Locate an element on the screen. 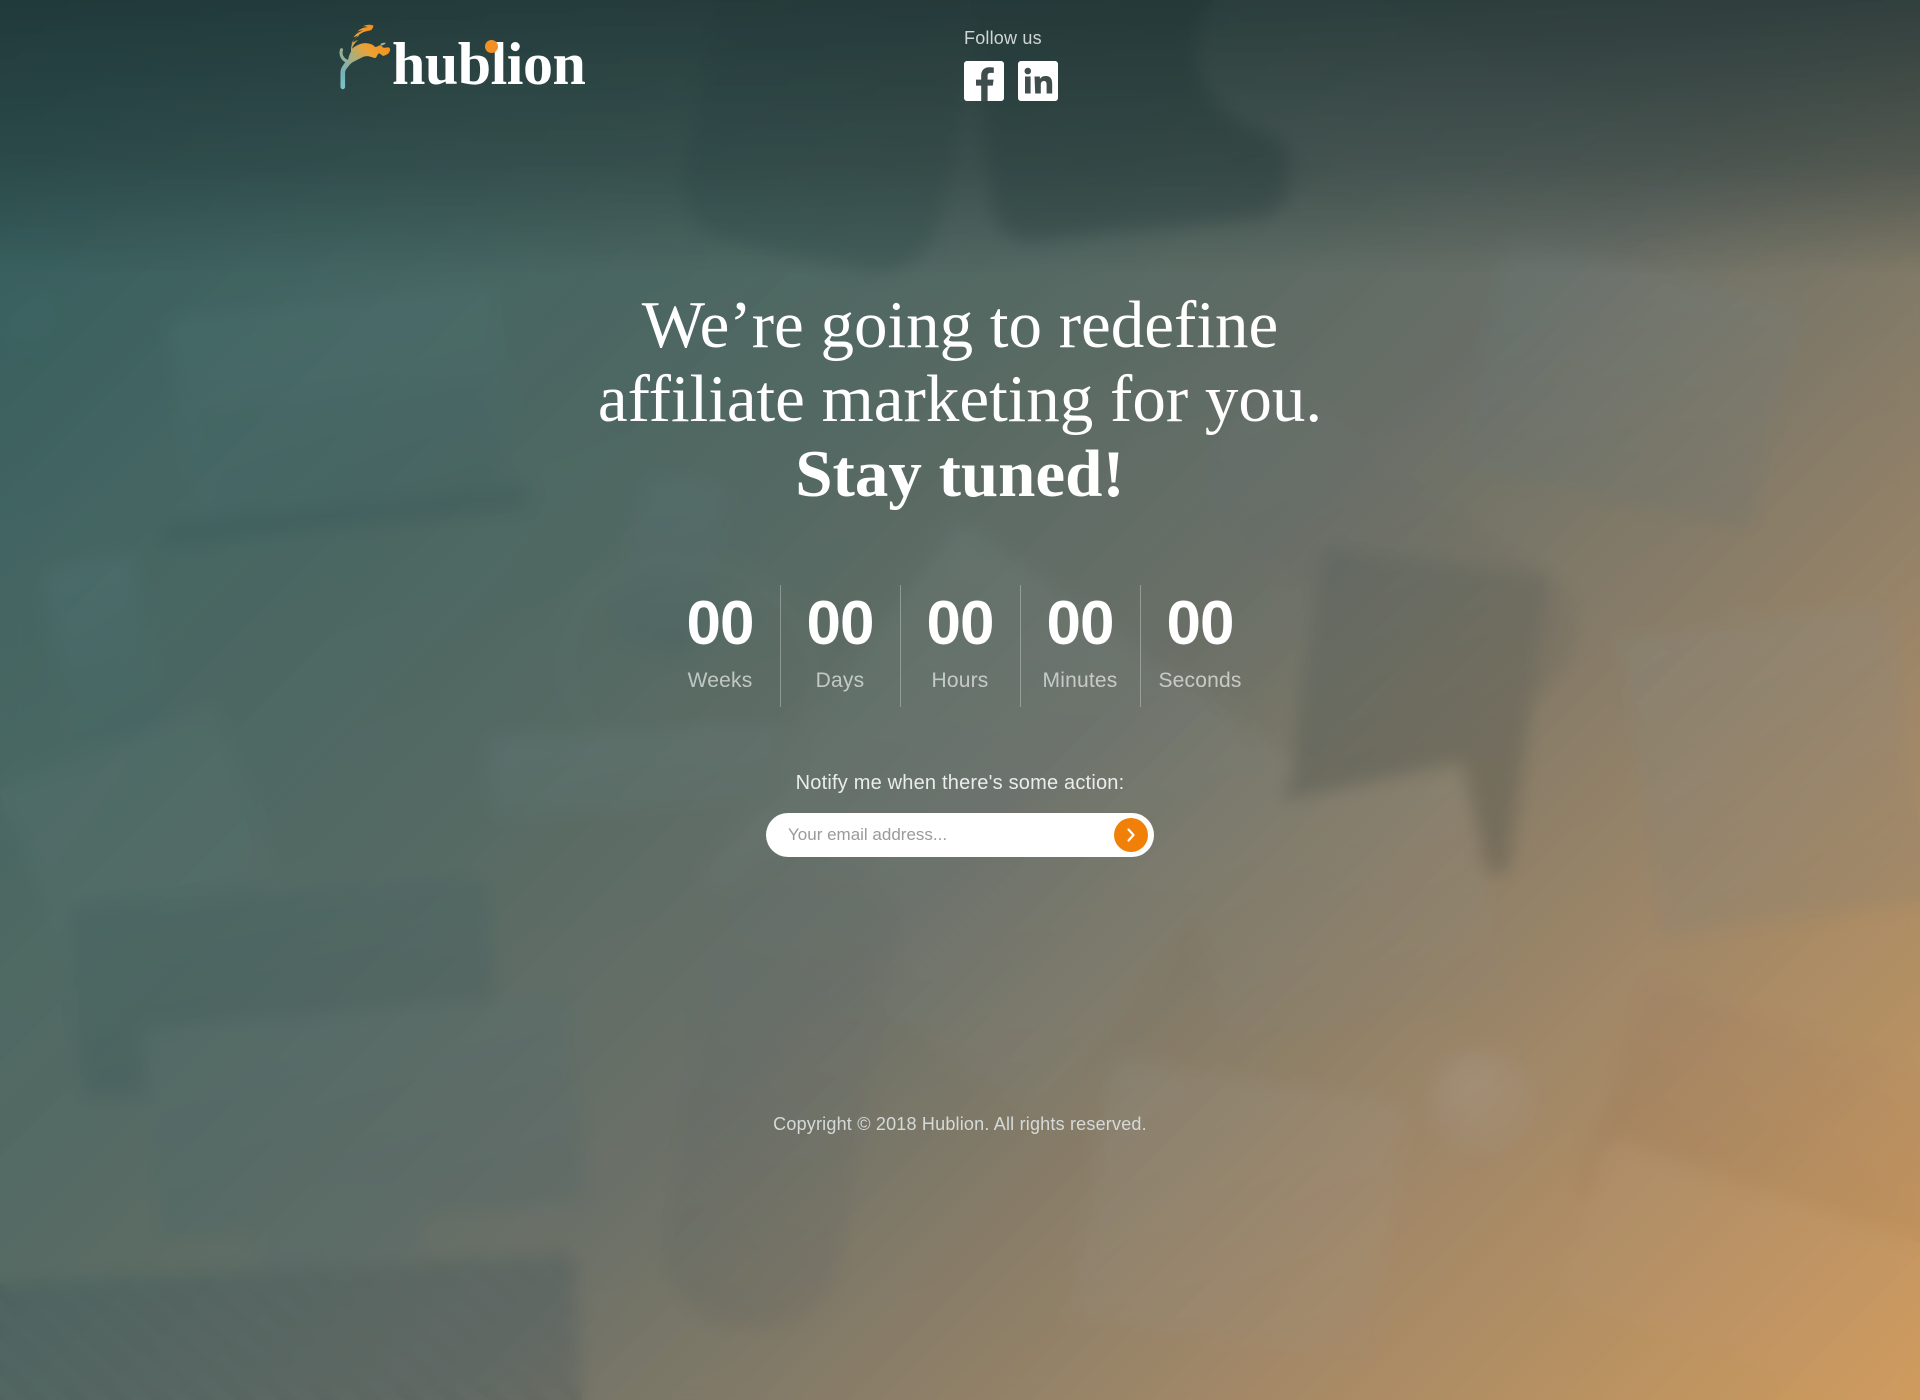  countdown-unit-weeks: 00 Weeks is located at coordinates (720, 646).